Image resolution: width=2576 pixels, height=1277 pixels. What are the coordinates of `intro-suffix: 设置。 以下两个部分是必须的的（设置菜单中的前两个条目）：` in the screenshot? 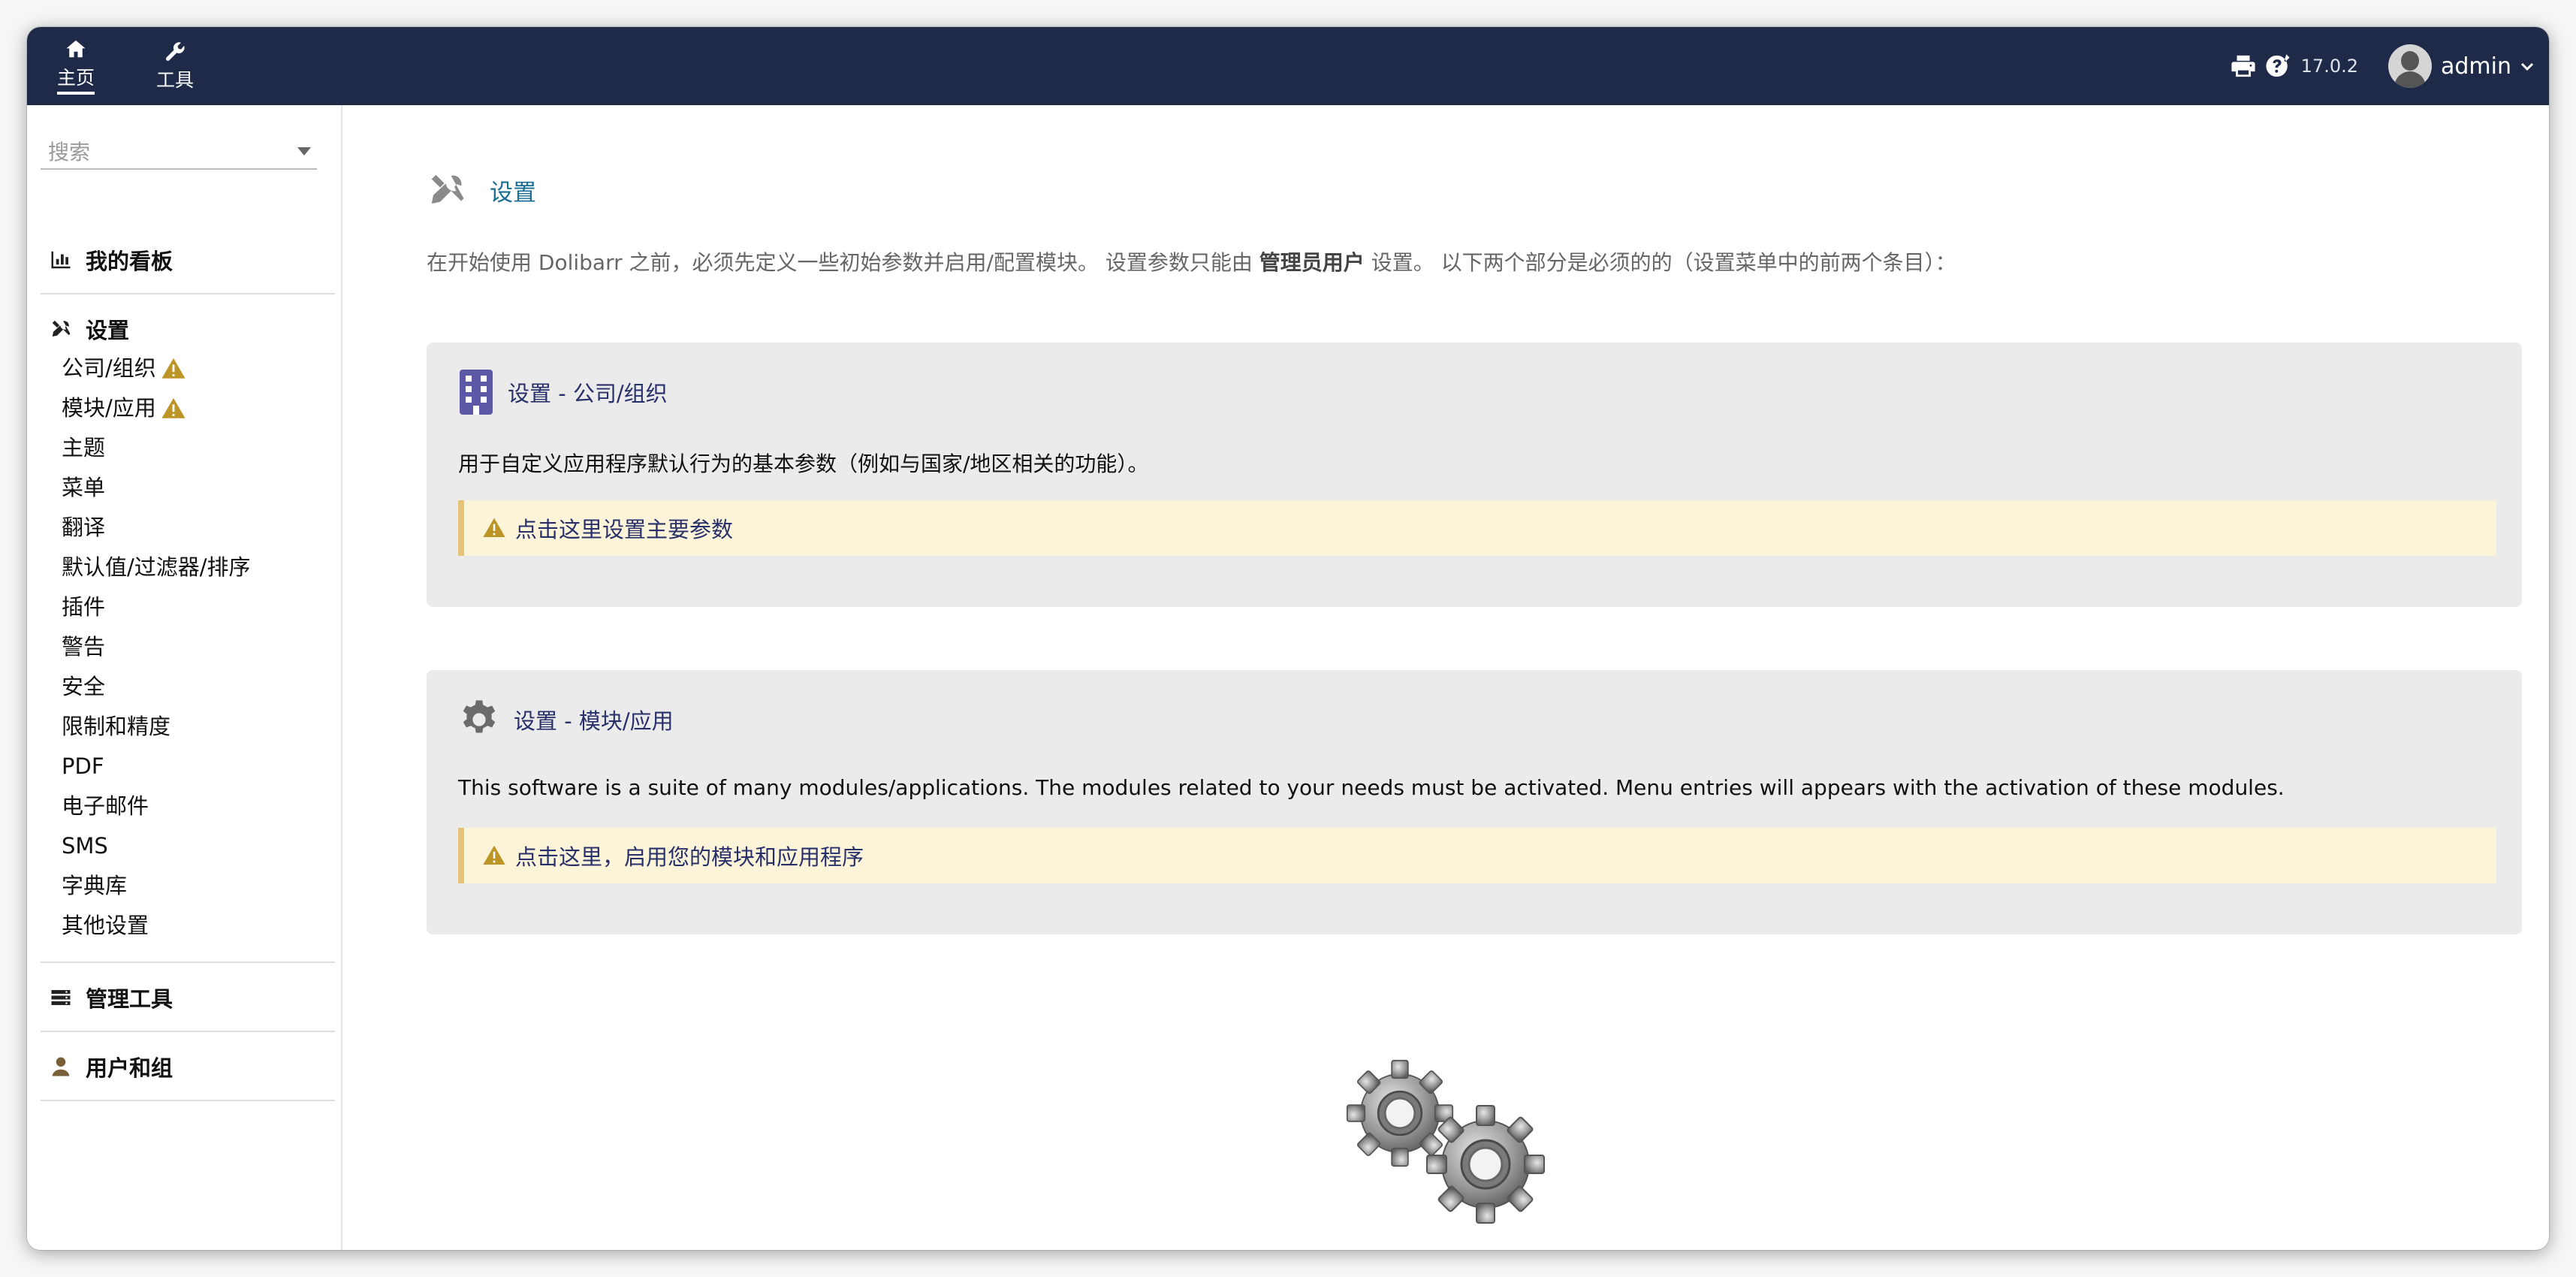 It's located at (1664, 263).